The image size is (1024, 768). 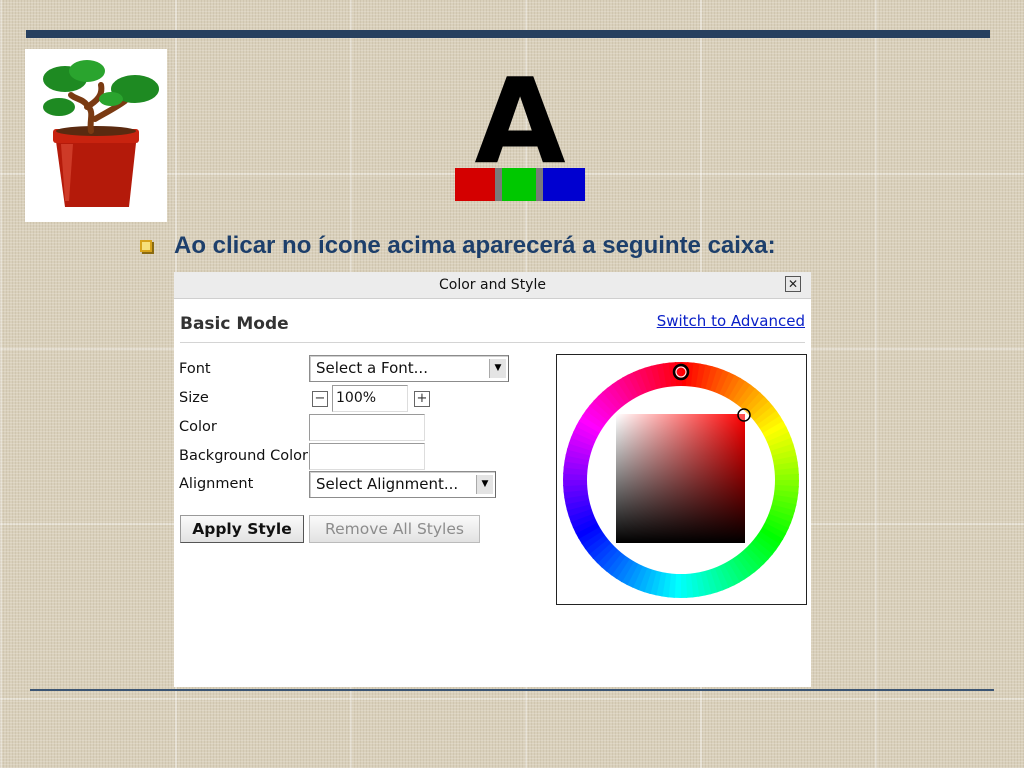 What do you see at coordinates (198, 427) in the screenshot?
I see `color-label: Color` at bounding box center [198, 427].